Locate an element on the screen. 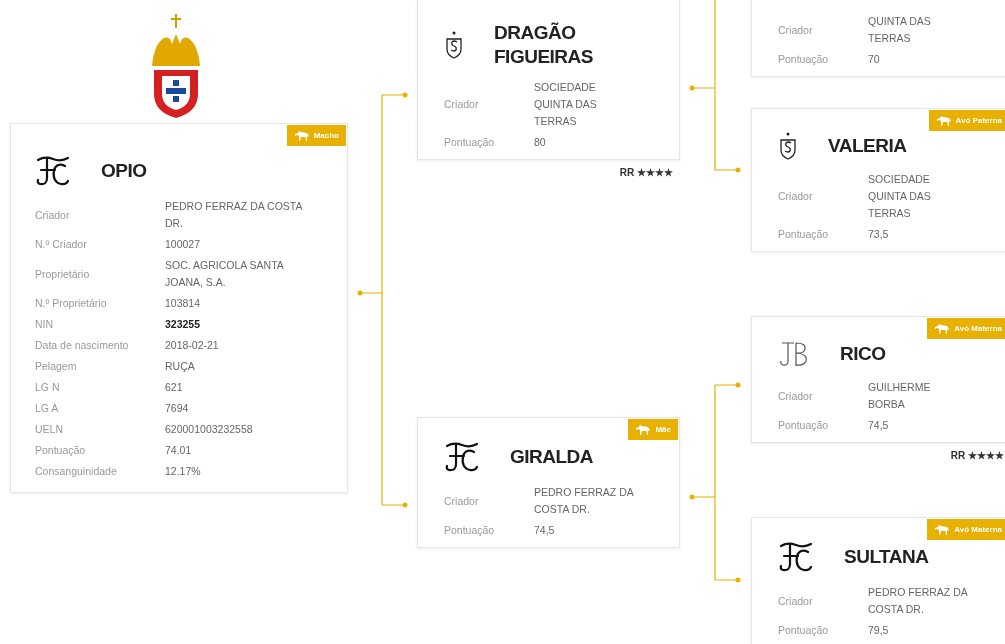 The image size is (1005, 644). horse-name: GIRALDA is located at coordinates (552, 457).